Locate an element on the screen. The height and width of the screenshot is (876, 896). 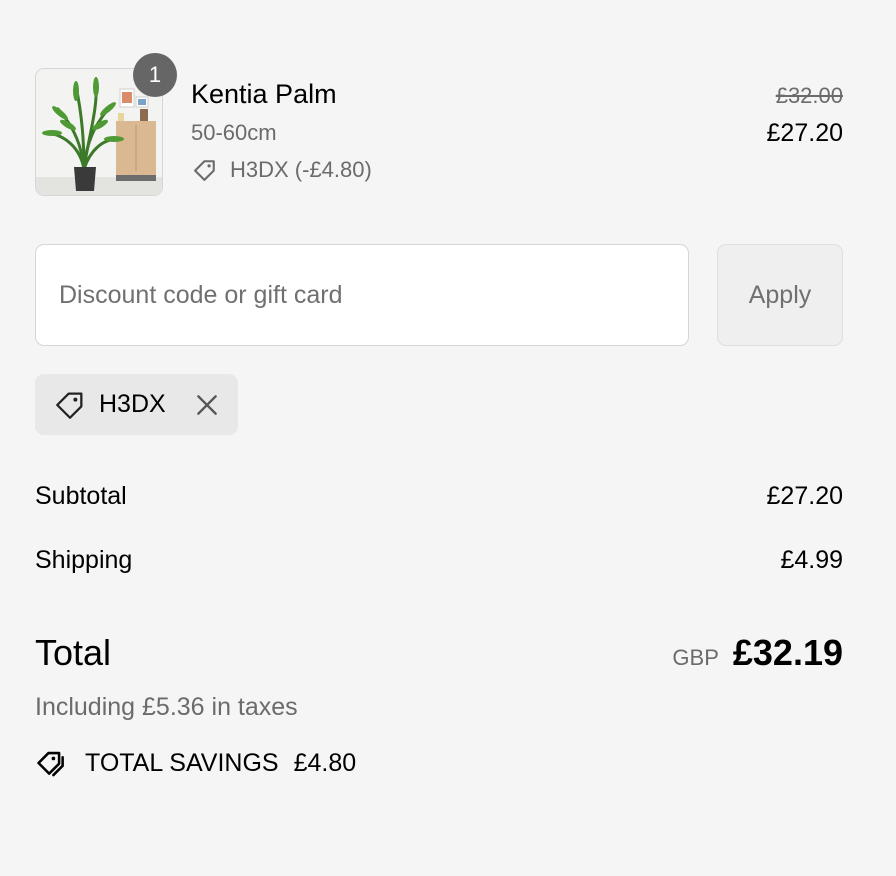
product-discount: H3DX (-£4.80) is located at coordinates (281, 170).